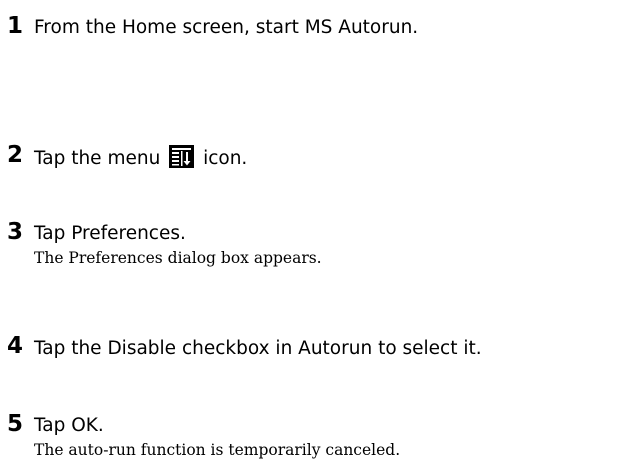 Image resolution: width=628 pixels, height=470 pixels. I want to click on step-result: The Preferences dialog box appears., so click(178, 258).